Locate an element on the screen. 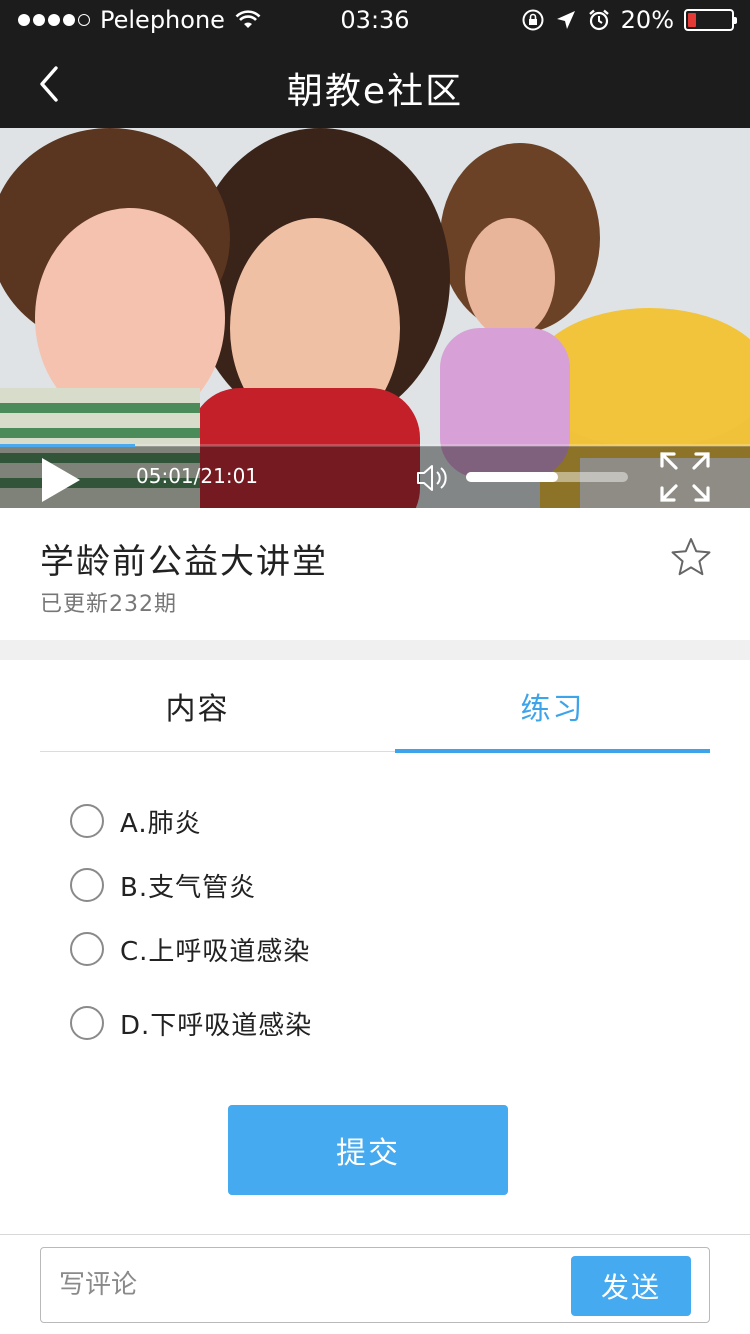 The height and width of the screenshot is (1334, 750). option-label: A.肺炎 is located at coordinates (161, 823).